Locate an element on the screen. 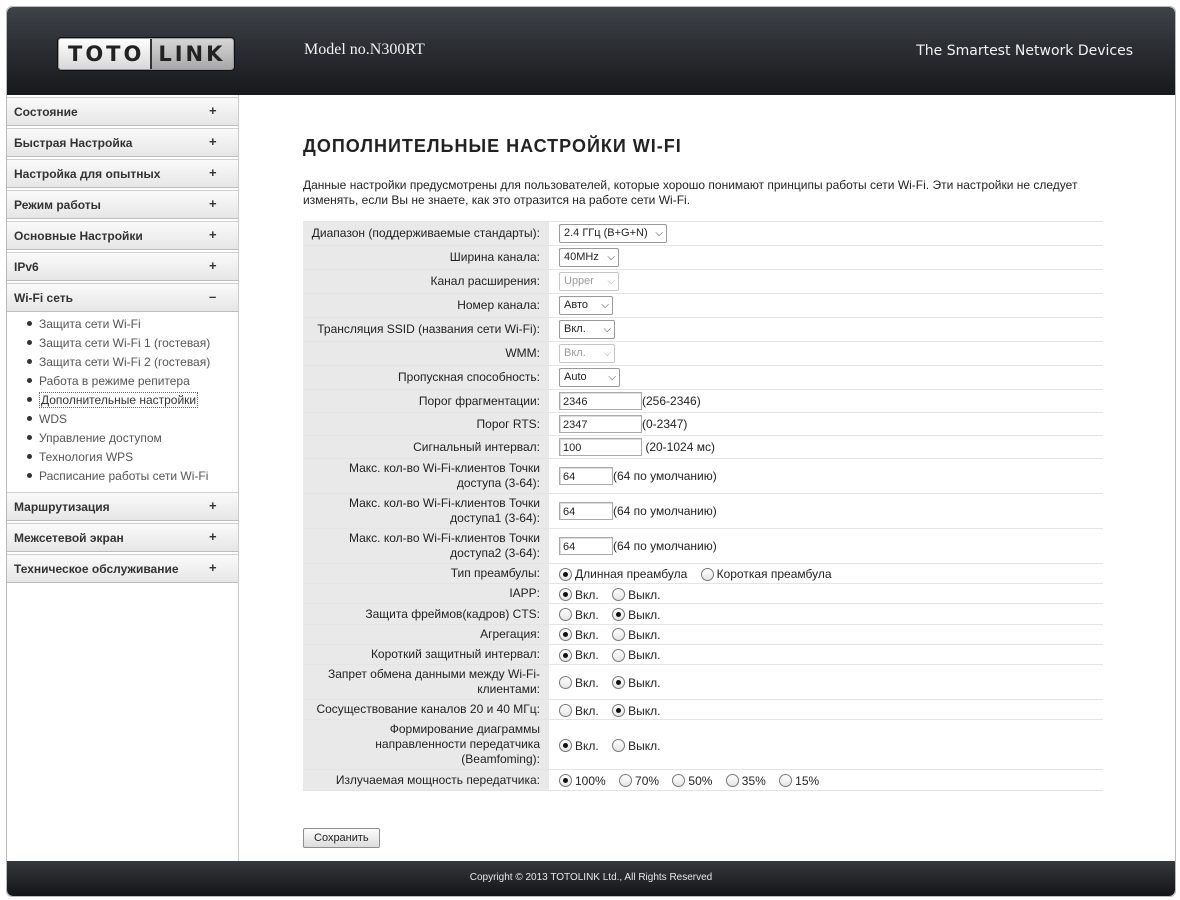  menu-item-operation-mode: Режим работы + is located at coordinates (122, 204).